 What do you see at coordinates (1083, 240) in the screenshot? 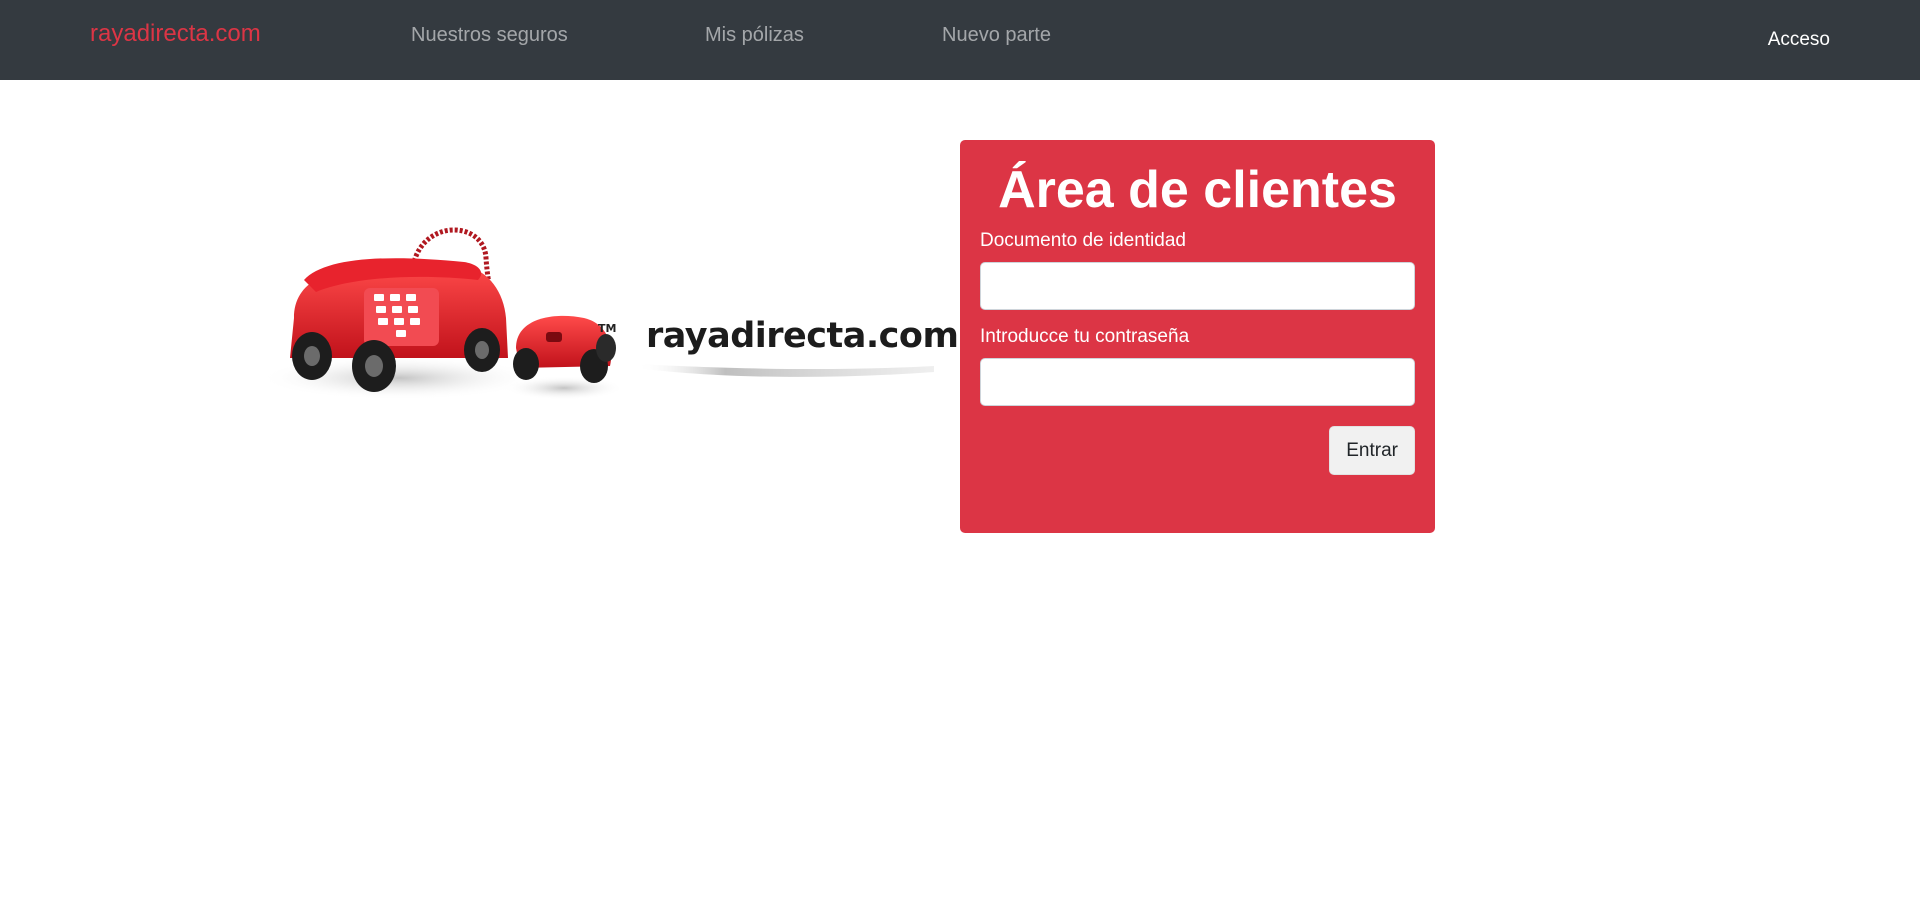
I see `id-document-label: Documento de identidad` at bounding box center [1083, 240].